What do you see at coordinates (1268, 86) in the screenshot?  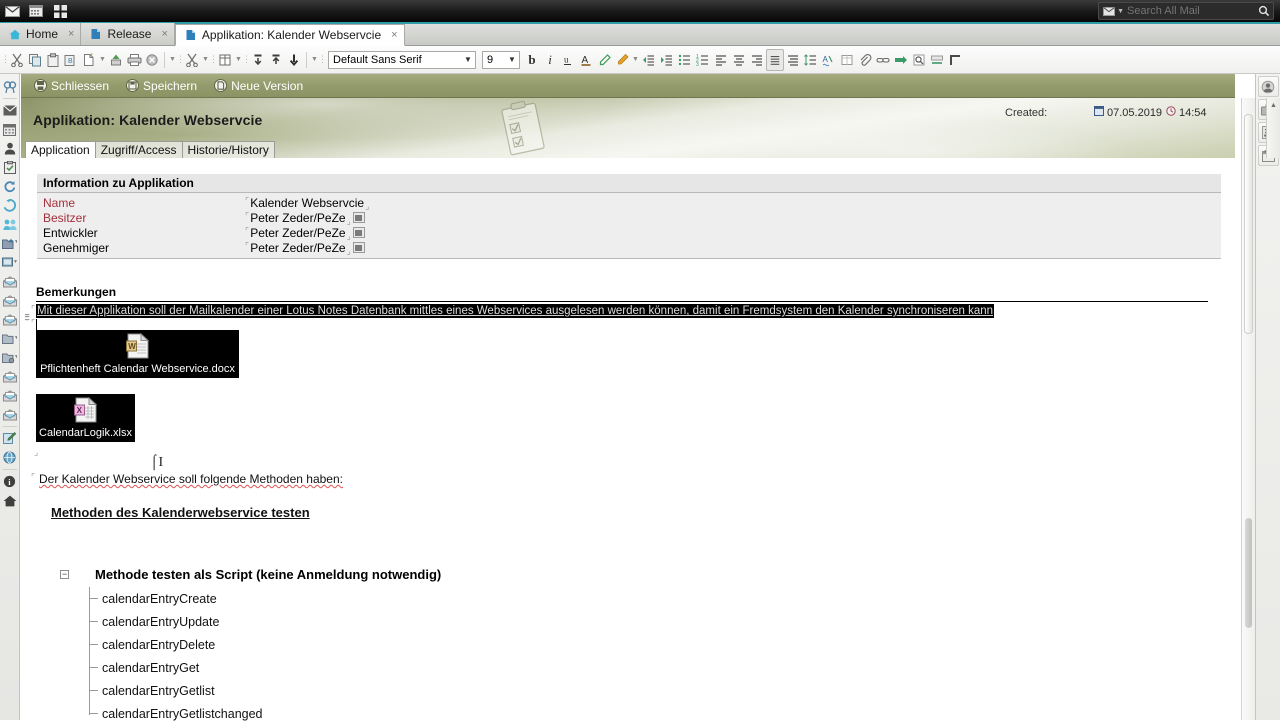 I see `presence-icon` at bounding box center [1268, 86].